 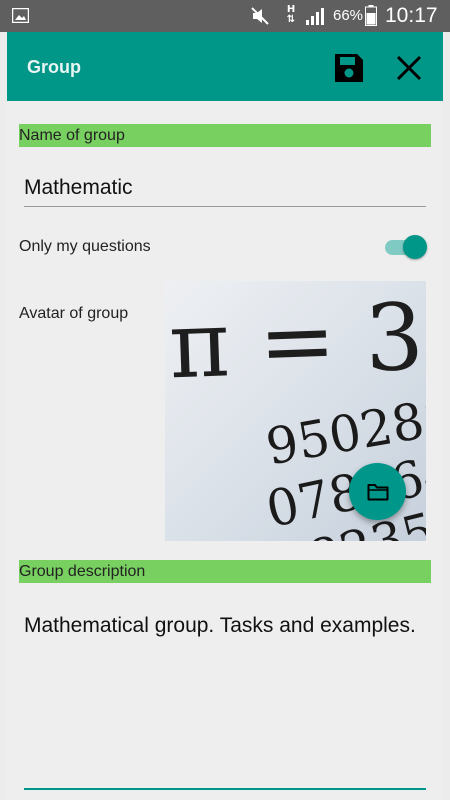 I want to click on group-description-label: Group description, so click(x=225, y=571).